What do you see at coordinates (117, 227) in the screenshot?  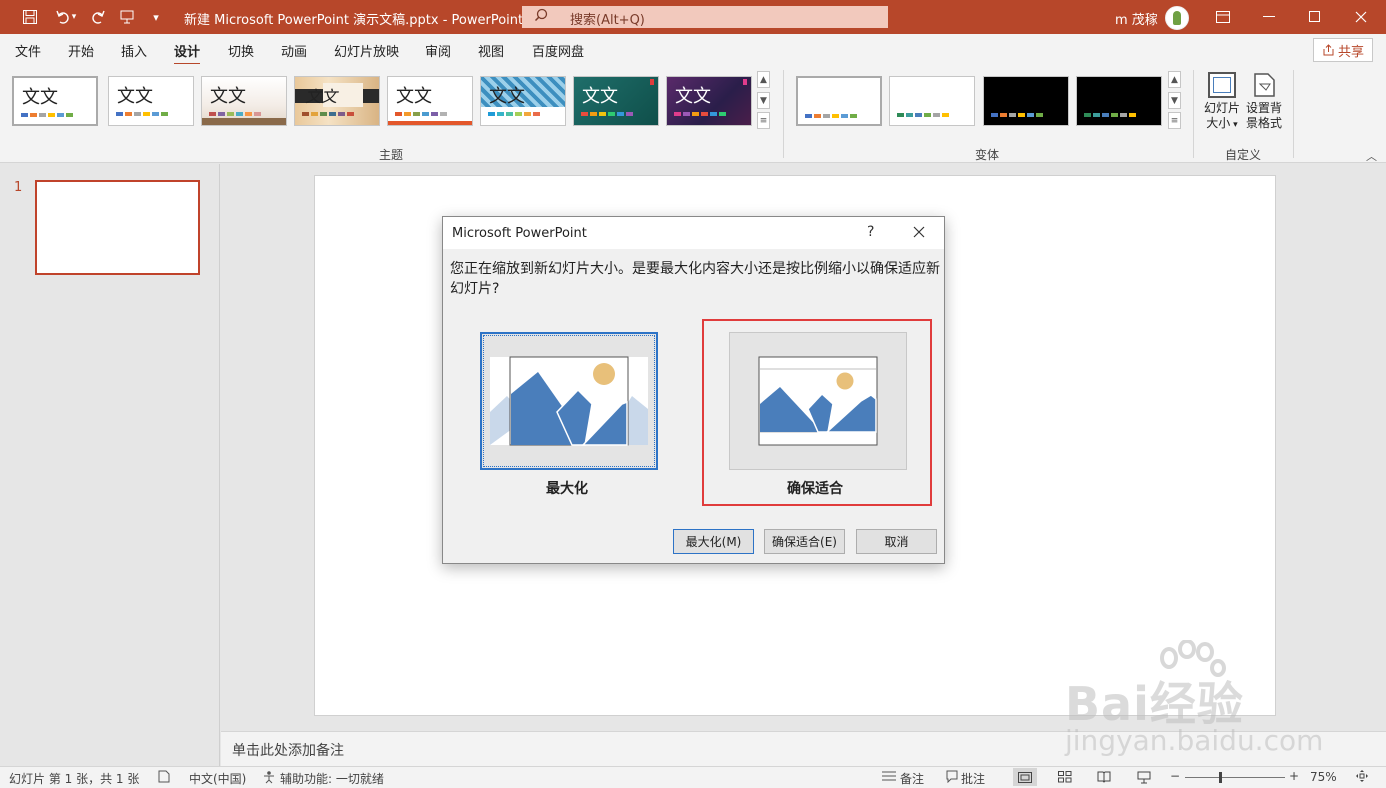 I see `slide-thumbnail` at bounding box center [117, 227].